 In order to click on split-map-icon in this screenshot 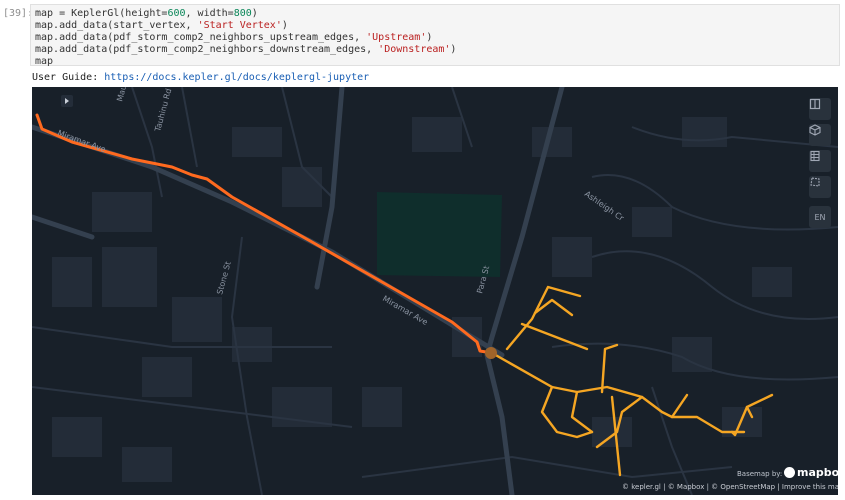, I will do `click(815, 104)`.